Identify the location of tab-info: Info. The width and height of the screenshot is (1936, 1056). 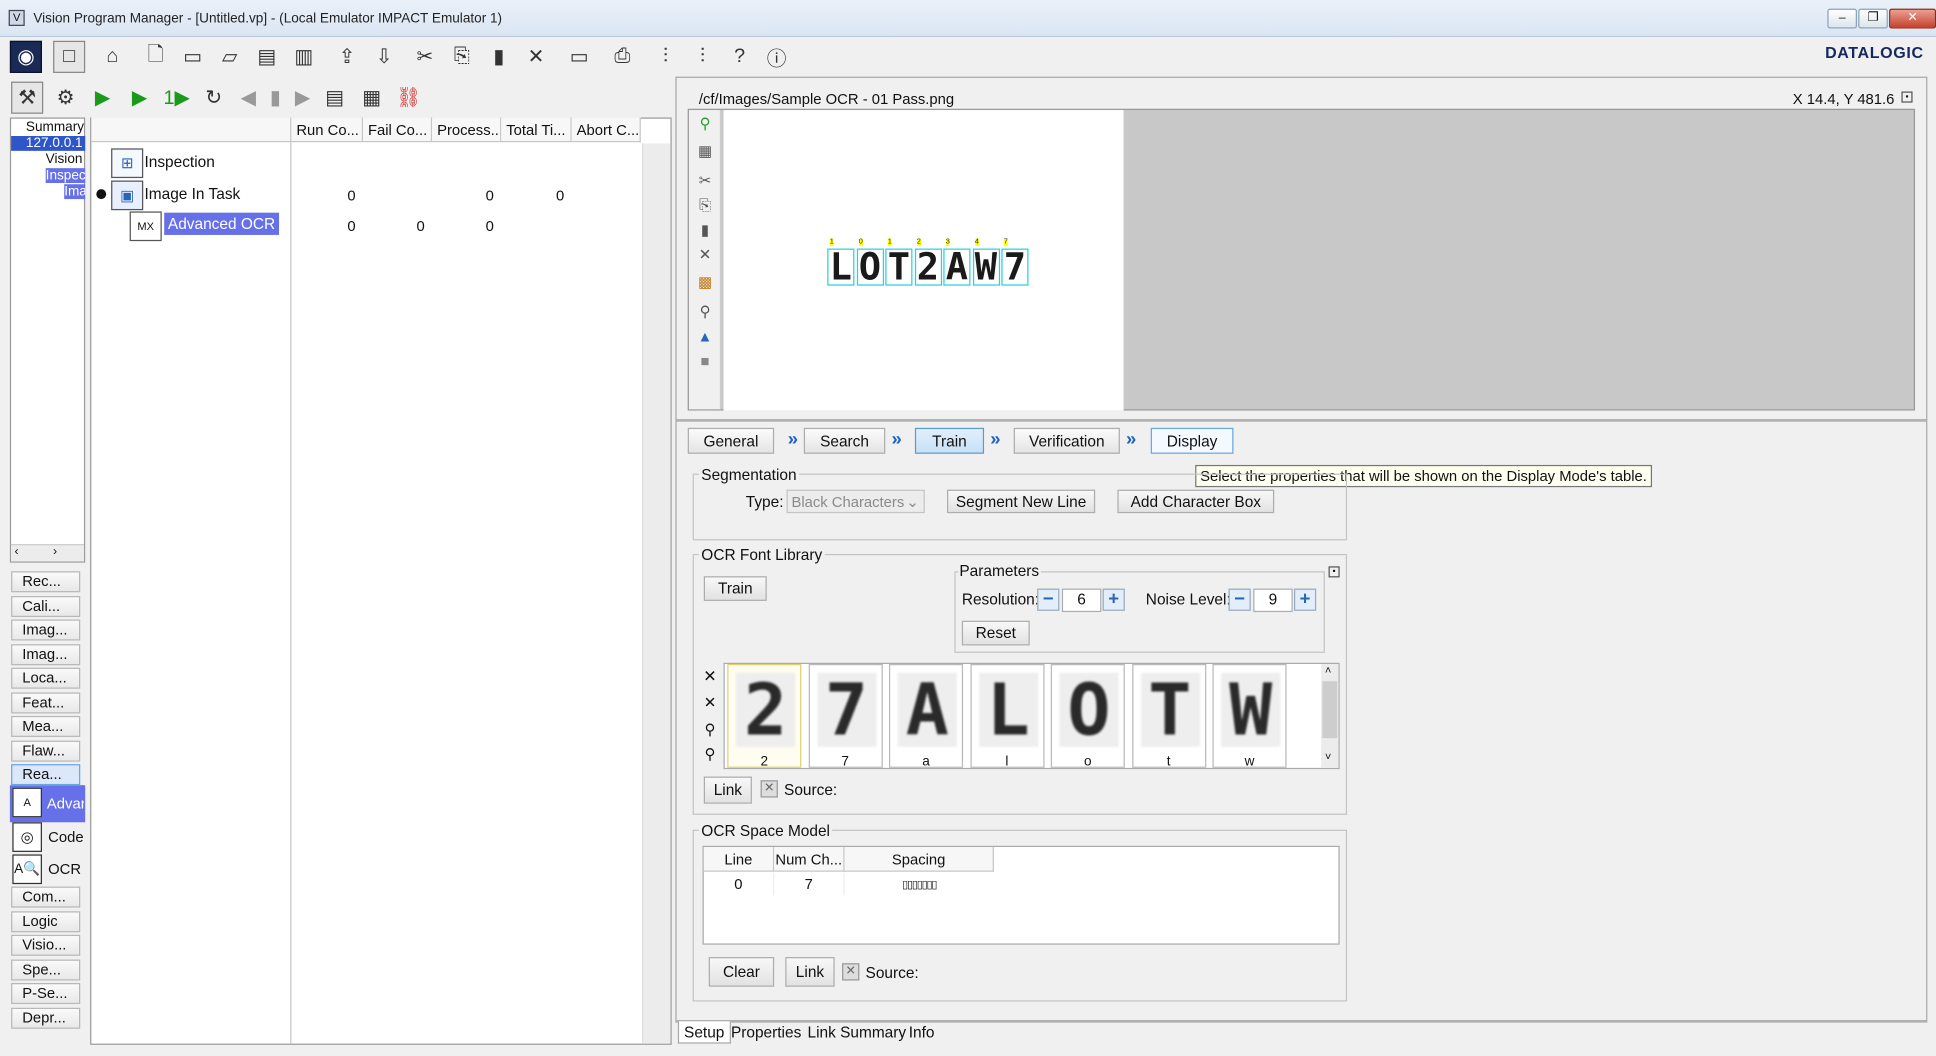
(922, 1032).